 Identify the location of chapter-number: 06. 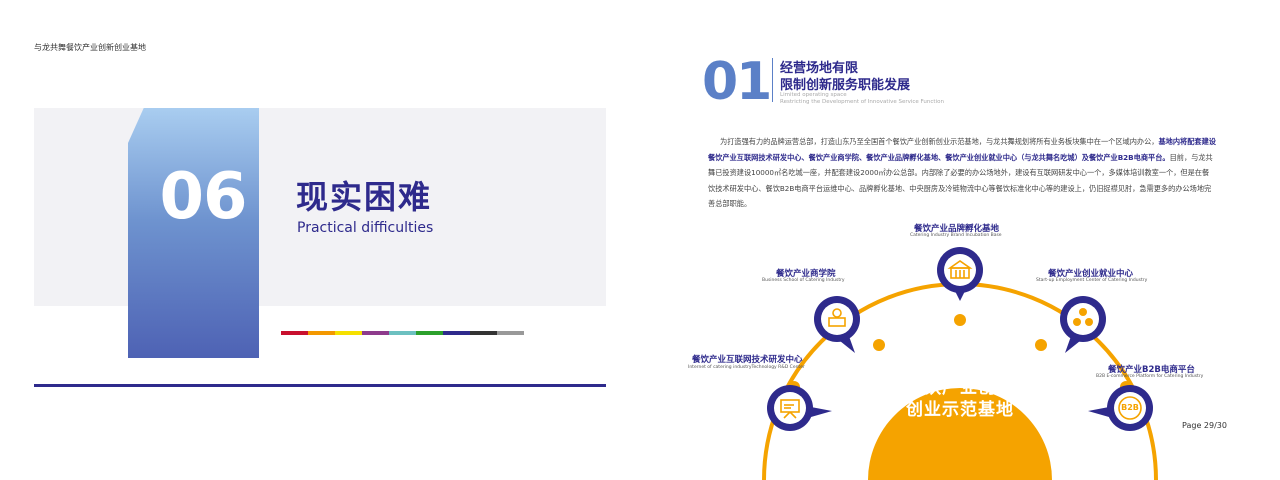
(203, 197).